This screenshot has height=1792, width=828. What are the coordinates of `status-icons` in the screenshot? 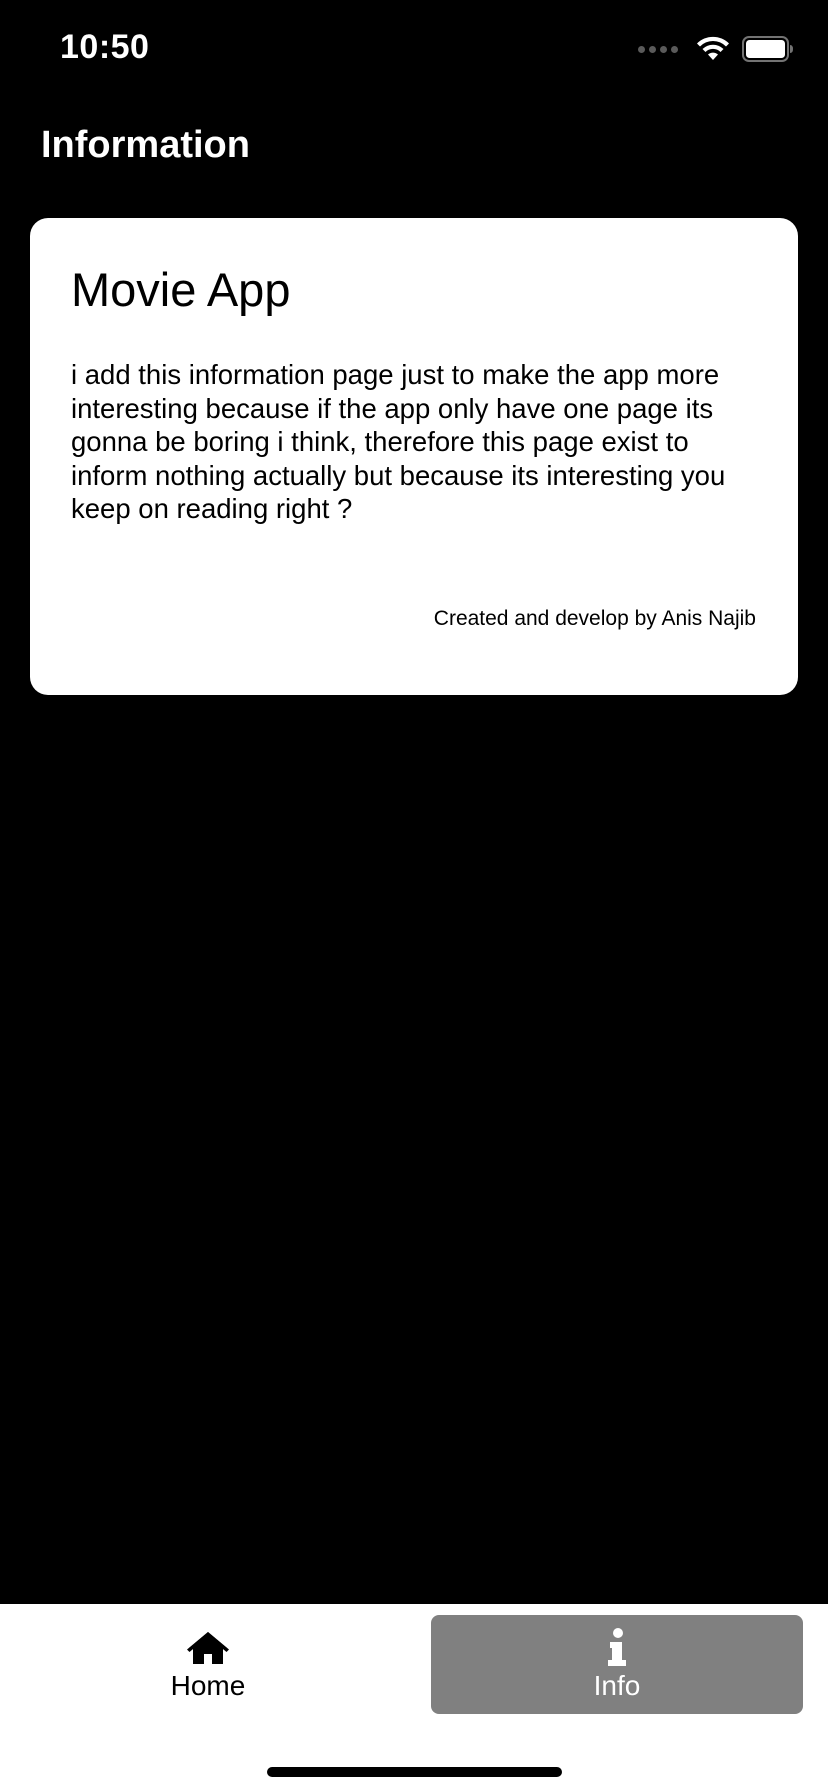 It's located at (716, 49).